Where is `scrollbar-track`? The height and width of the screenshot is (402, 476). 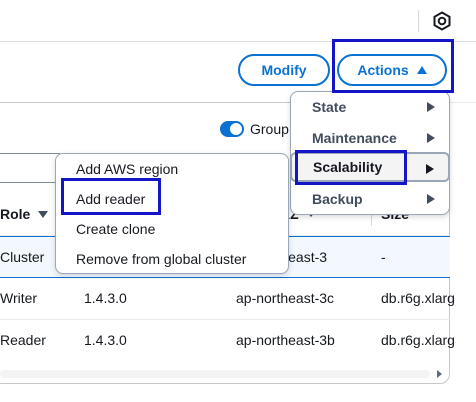 scrollbar-track is located at coordinates (215, 374).